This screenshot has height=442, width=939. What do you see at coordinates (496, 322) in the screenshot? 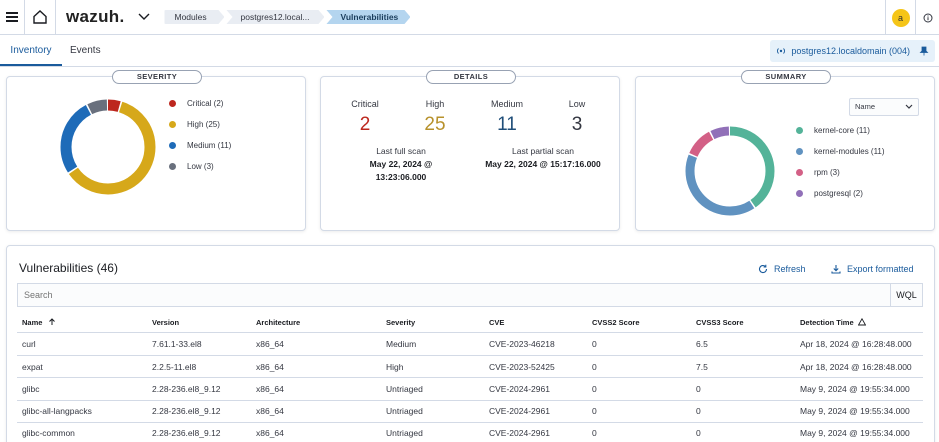
I see `column-header-cve: CVE` at bounding box center [496, 322].